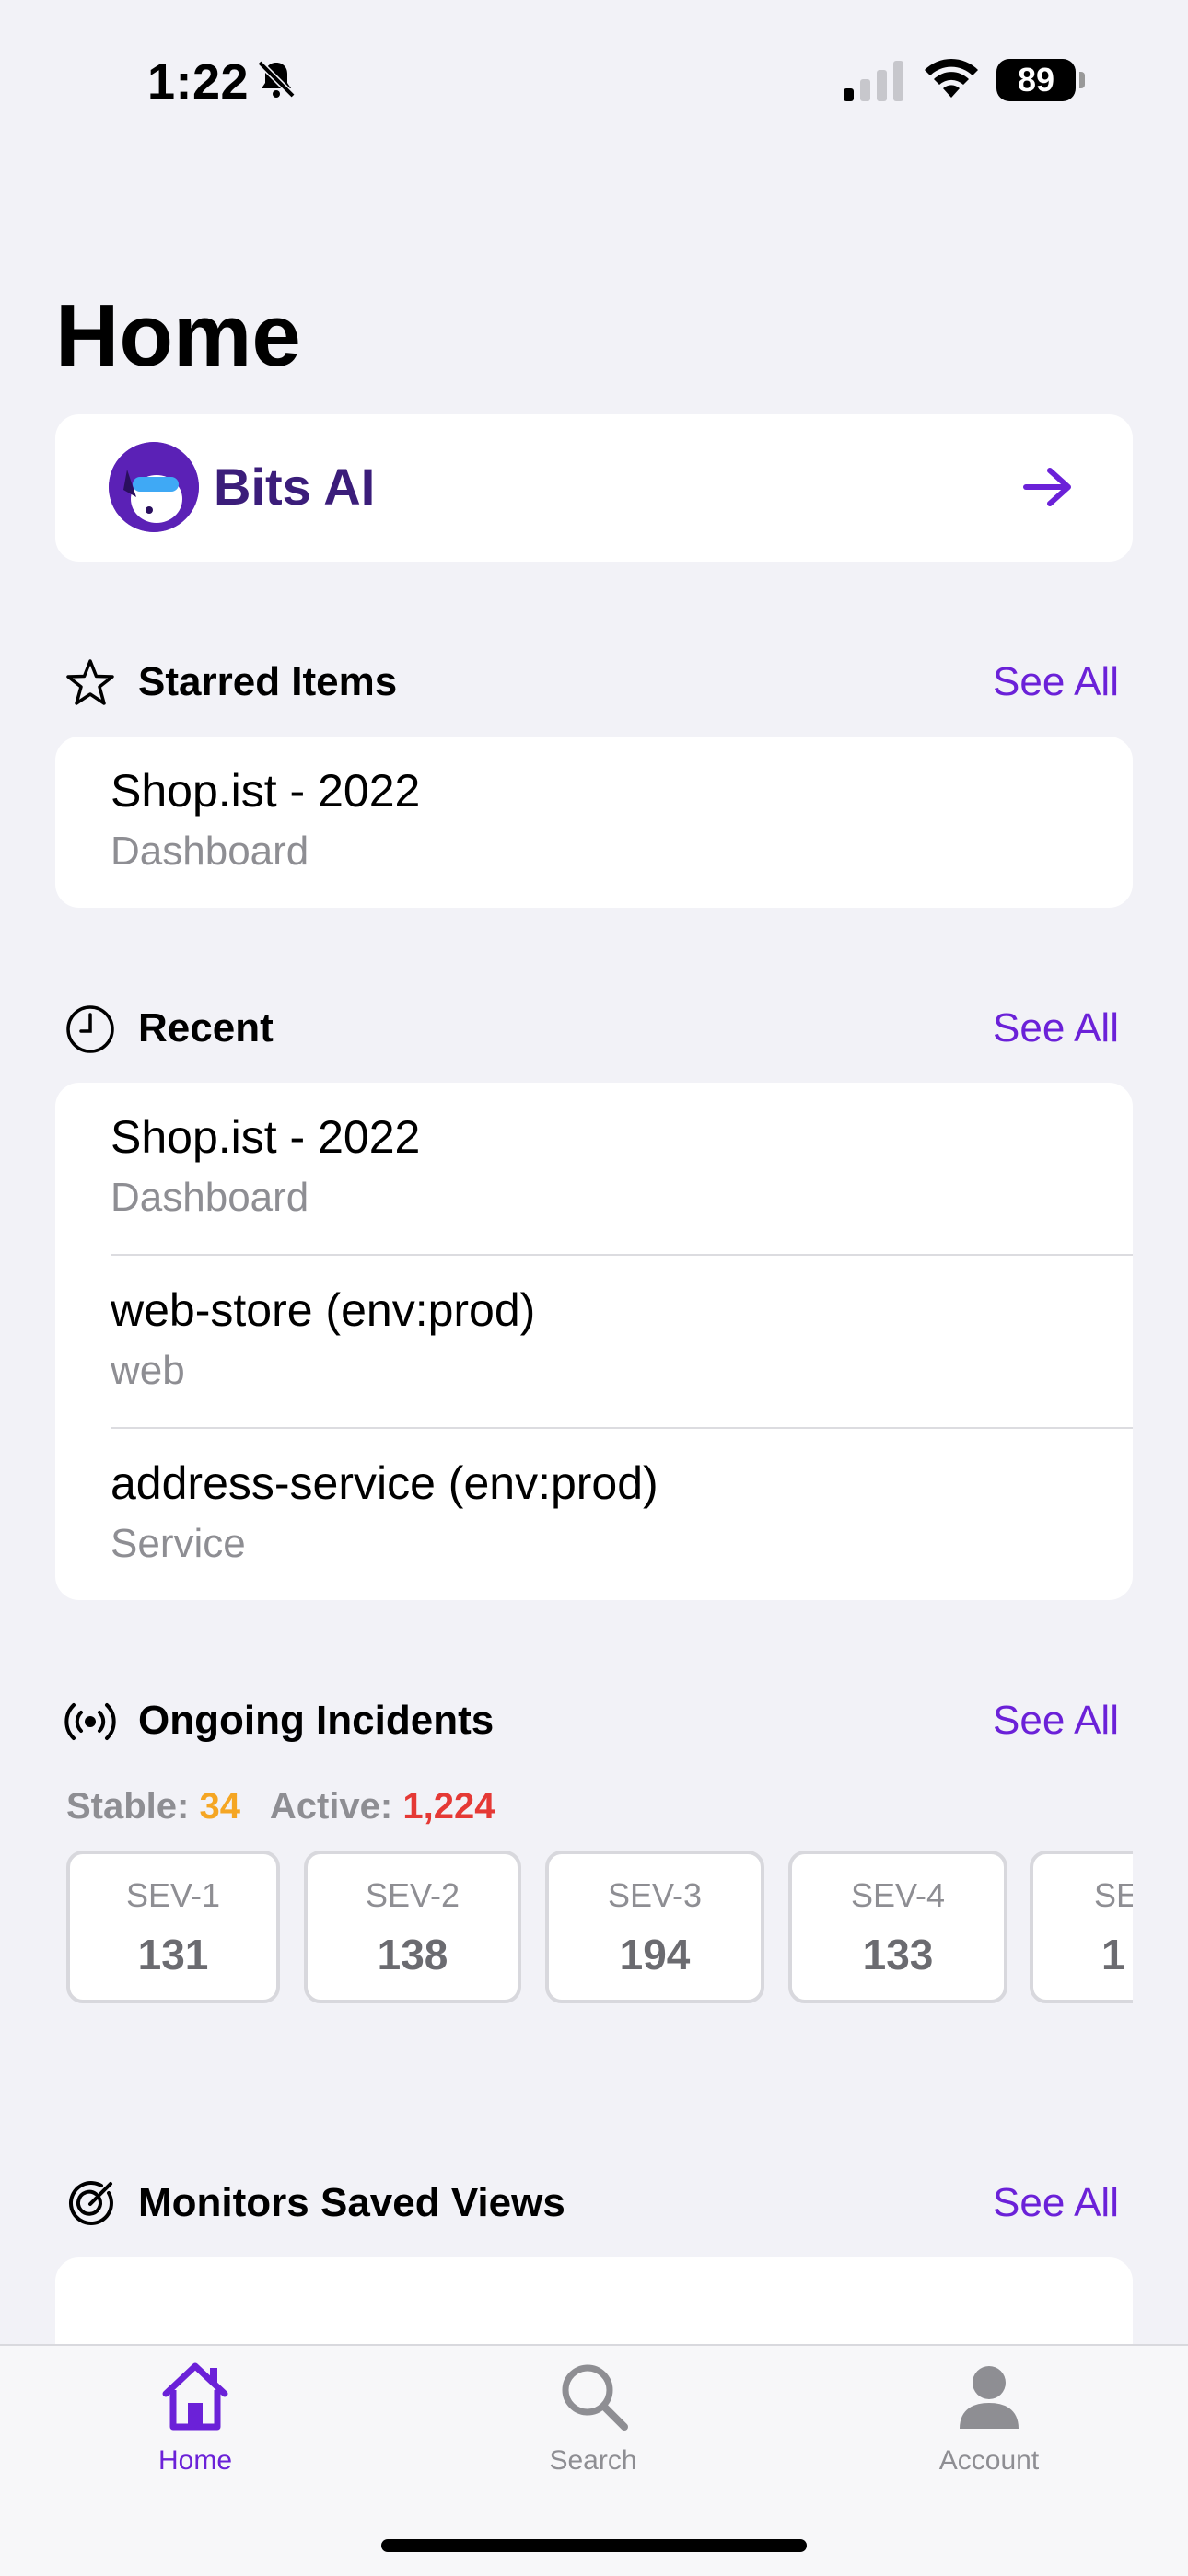  I want to click on monitors-section-title: Monitors Saved Views, so click(352, 2202).